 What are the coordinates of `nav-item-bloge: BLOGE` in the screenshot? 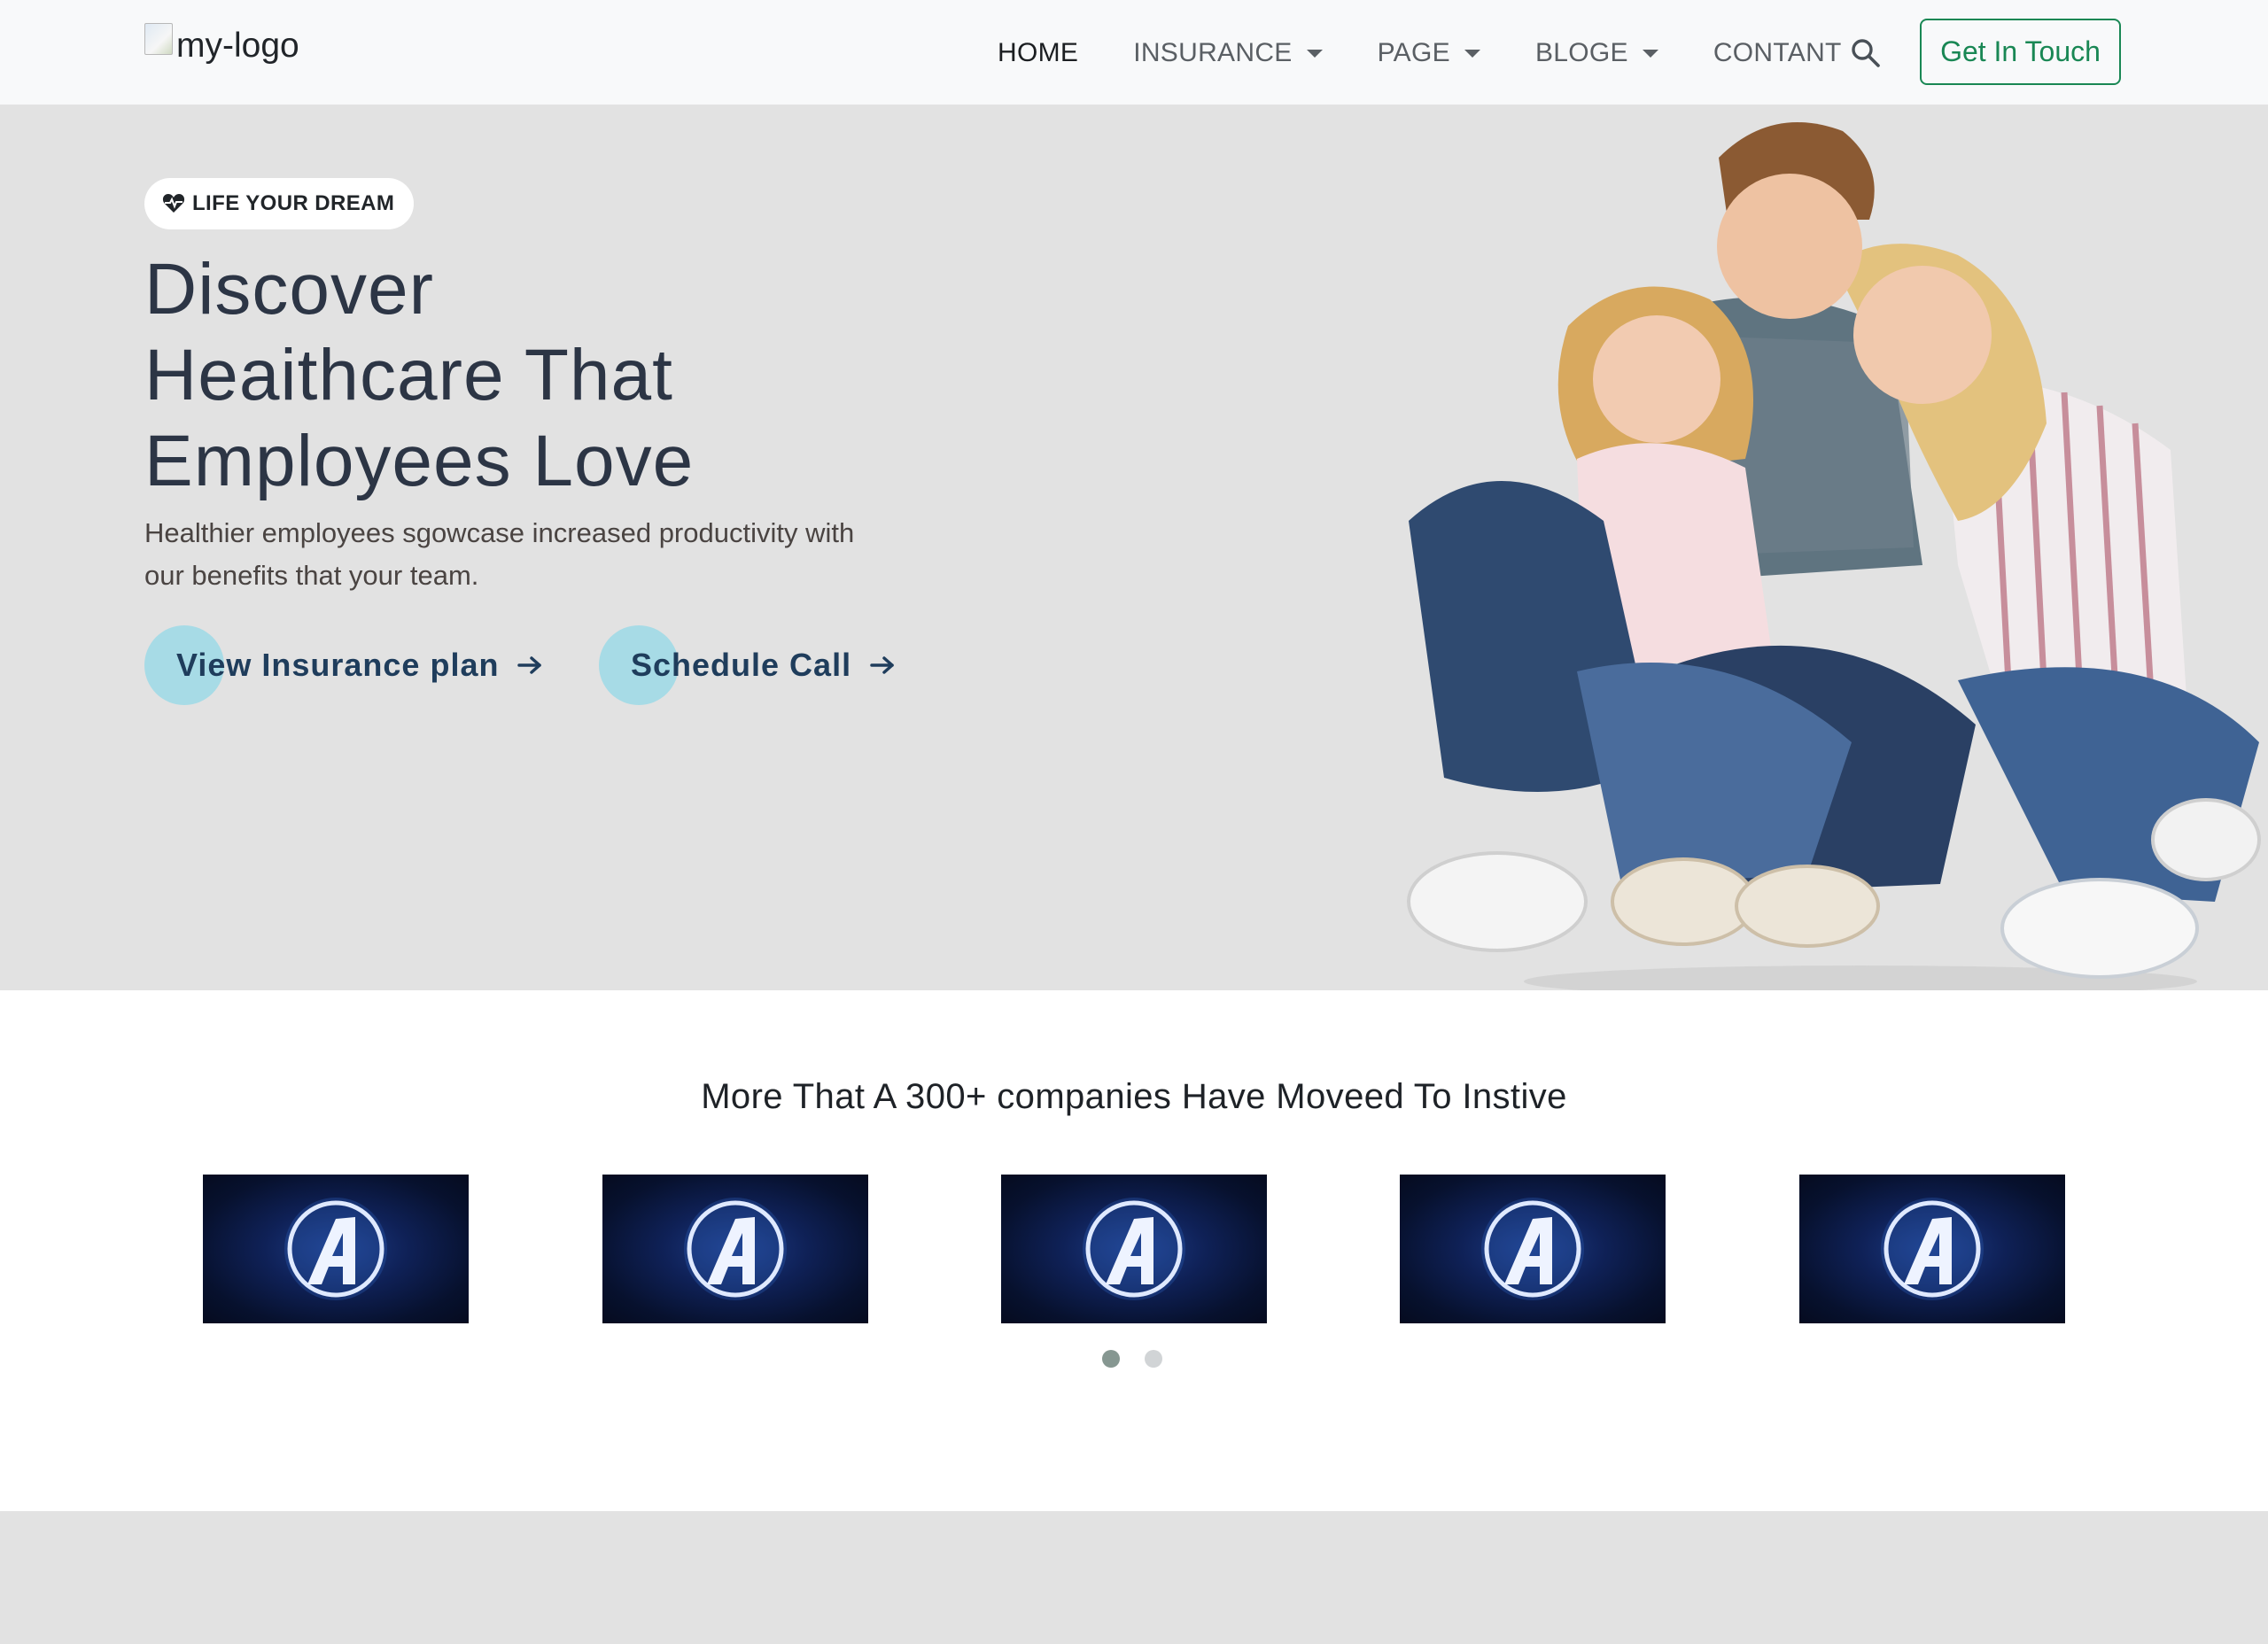 It's located at (1596, 53).